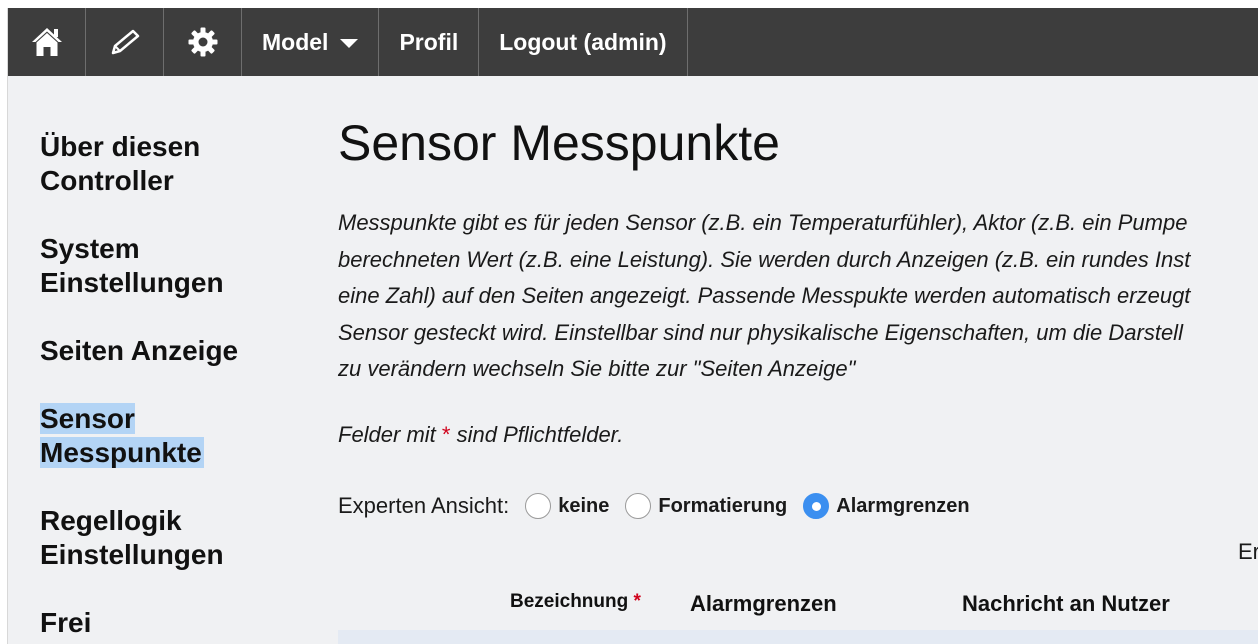 Image resolution: width=1258 pixels, height=644 pixels. I want to click on model-menu: Model, so click(311, 42).